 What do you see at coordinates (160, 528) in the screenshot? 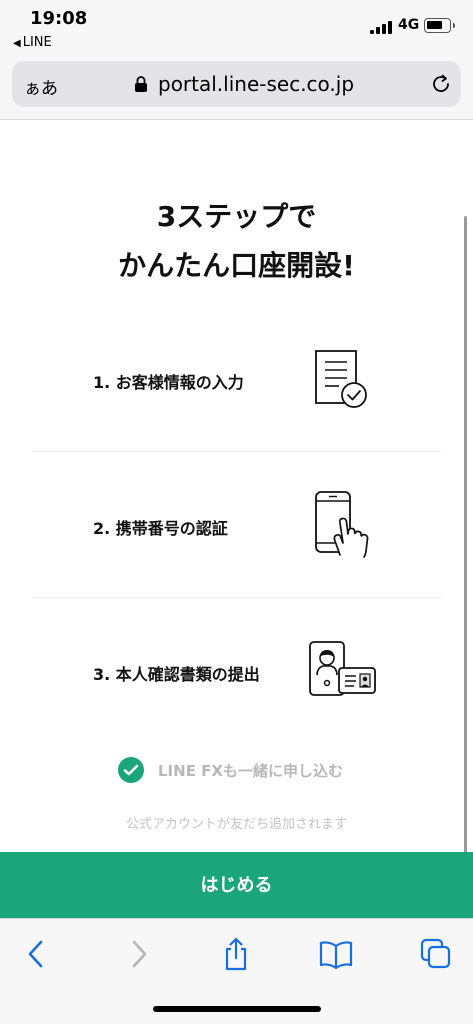
I see `step-label-2: 2. 携帯番号の認証` at bounding box center [160, 528].